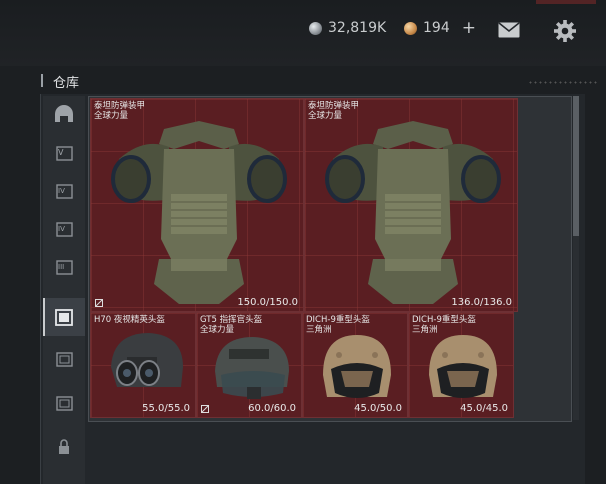 This screenshot has height=484, width=606. I want to click on lock-icon, so click(64, 446).